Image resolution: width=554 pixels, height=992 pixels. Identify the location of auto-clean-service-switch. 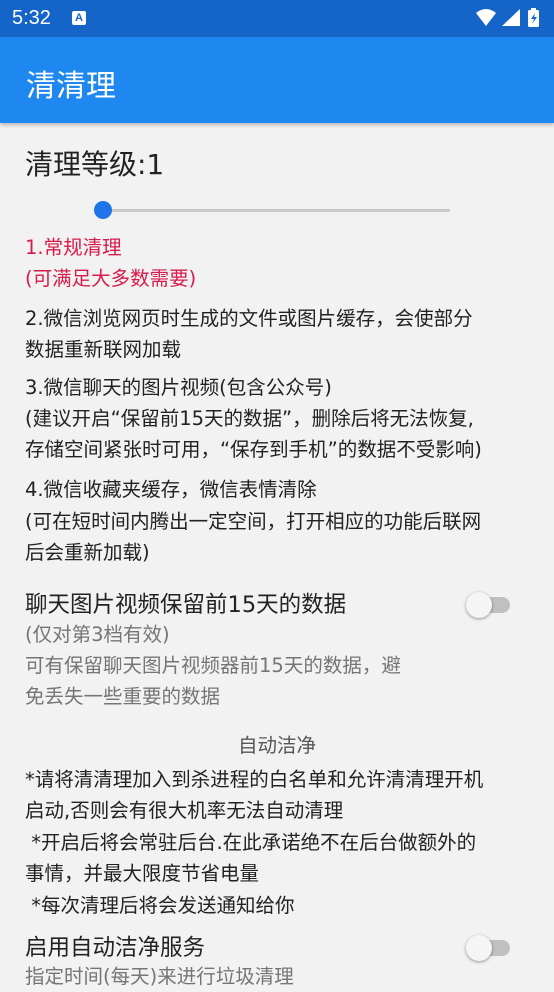
(490, 948).